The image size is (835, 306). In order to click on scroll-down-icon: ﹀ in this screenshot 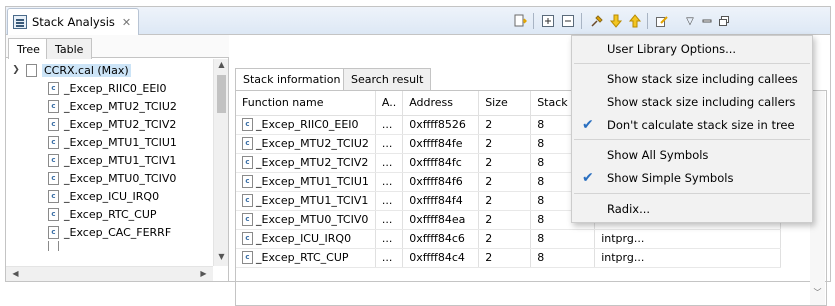, I will do `click(817, 292)`.